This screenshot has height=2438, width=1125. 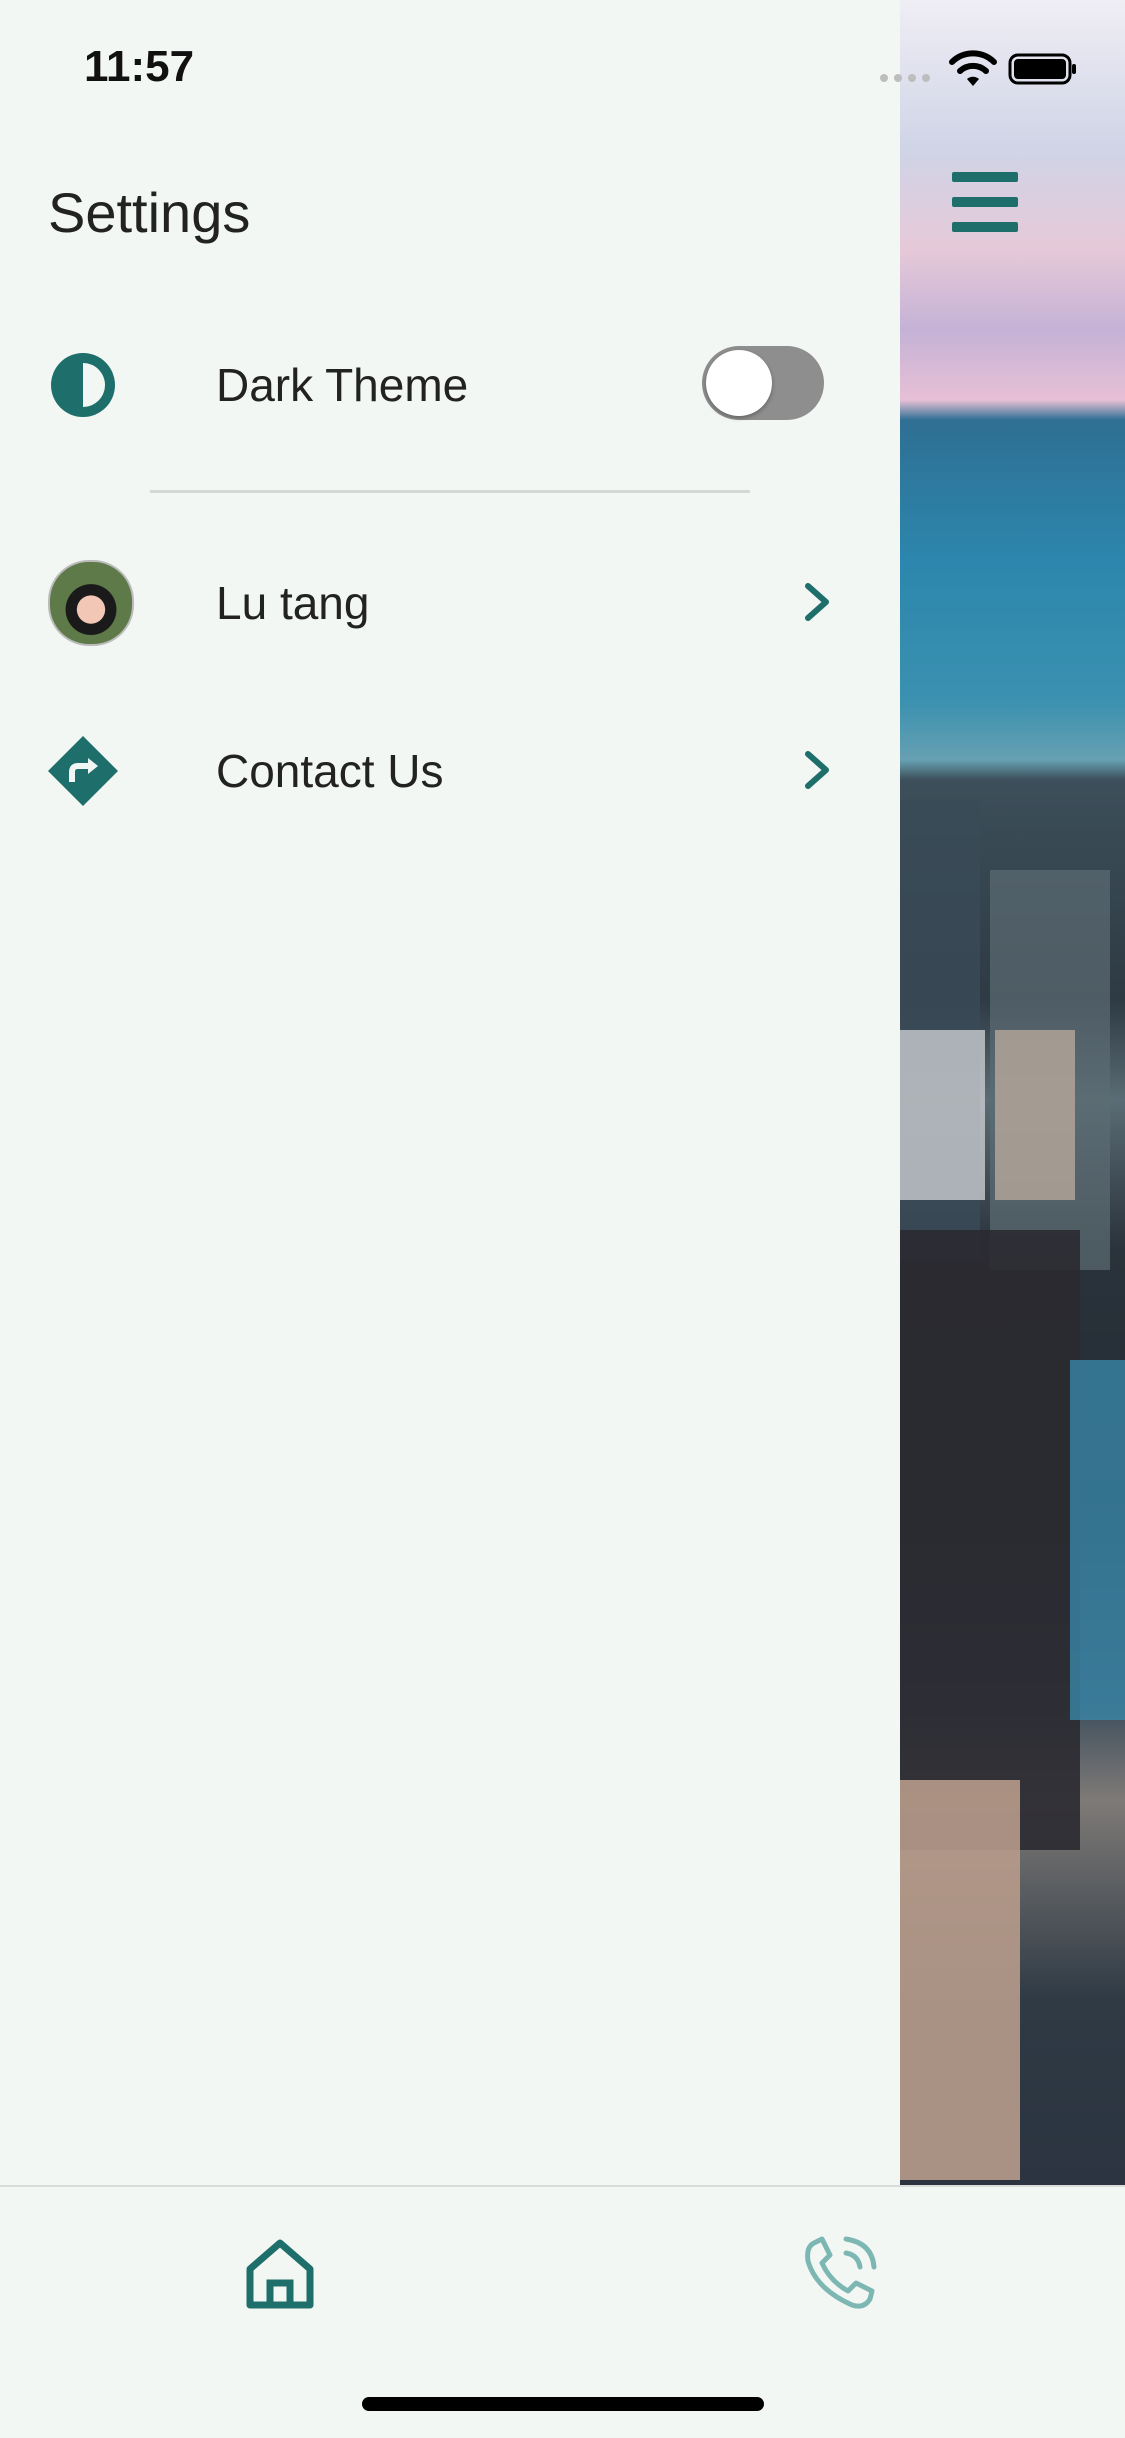 What do you see at coordinates (342, 385) in the screenshot?
I see `dark-theme-label: Dark Theme` at bounding box center [342, 385].